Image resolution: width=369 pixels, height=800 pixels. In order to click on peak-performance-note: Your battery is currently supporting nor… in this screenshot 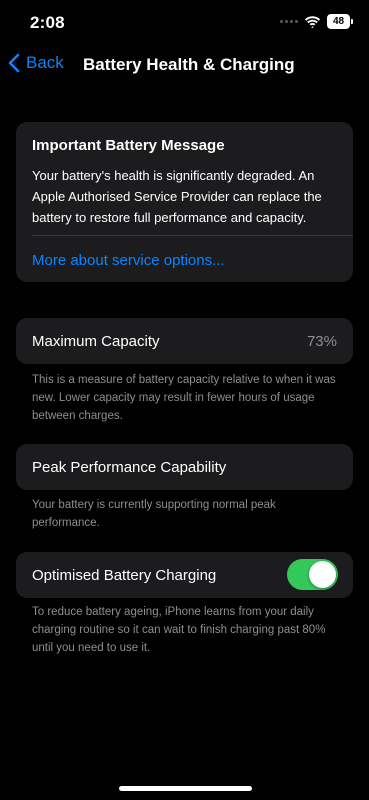, I will do `click(154, 514)`.